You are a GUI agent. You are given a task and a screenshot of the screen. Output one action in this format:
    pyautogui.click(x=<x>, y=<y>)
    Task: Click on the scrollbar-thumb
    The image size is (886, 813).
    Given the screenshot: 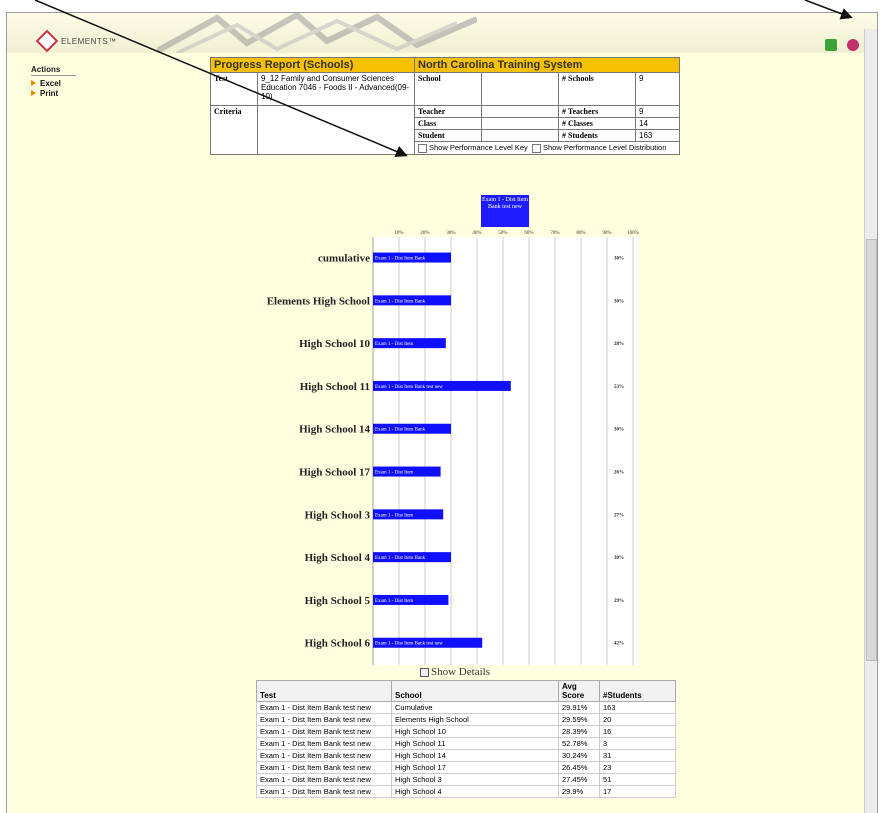 What is the action you would take?
    pyautogui.click(x=871, y=450)
    